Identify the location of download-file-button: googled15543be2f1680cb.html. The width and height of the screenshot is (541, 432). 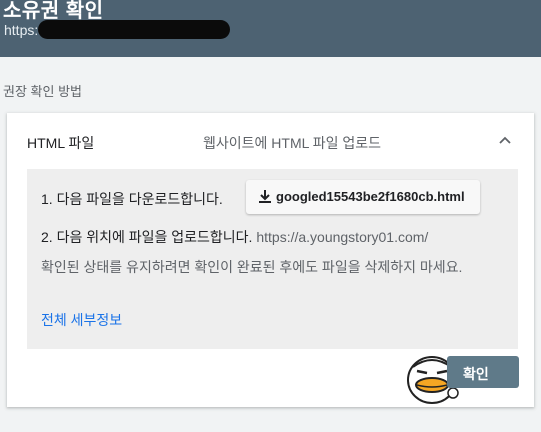
(363, 197).